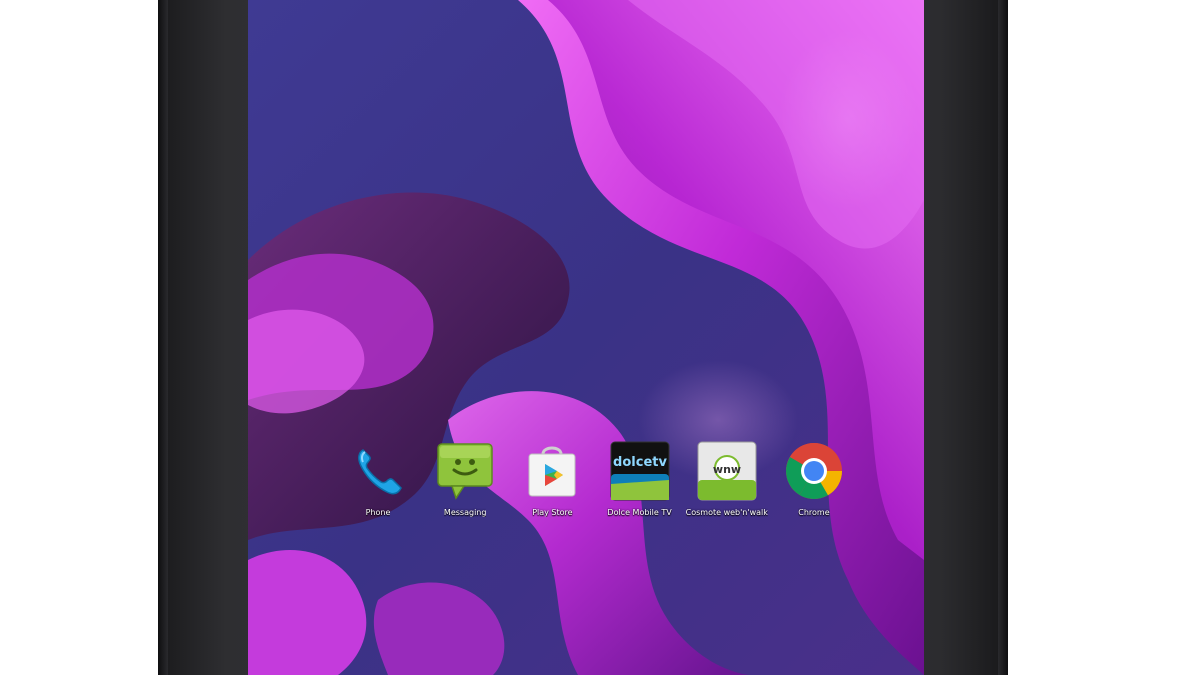 Image resolution: width=1200 pixels, height=675 pixels. I want to click on bezel-left-edge, so click(163, 337).